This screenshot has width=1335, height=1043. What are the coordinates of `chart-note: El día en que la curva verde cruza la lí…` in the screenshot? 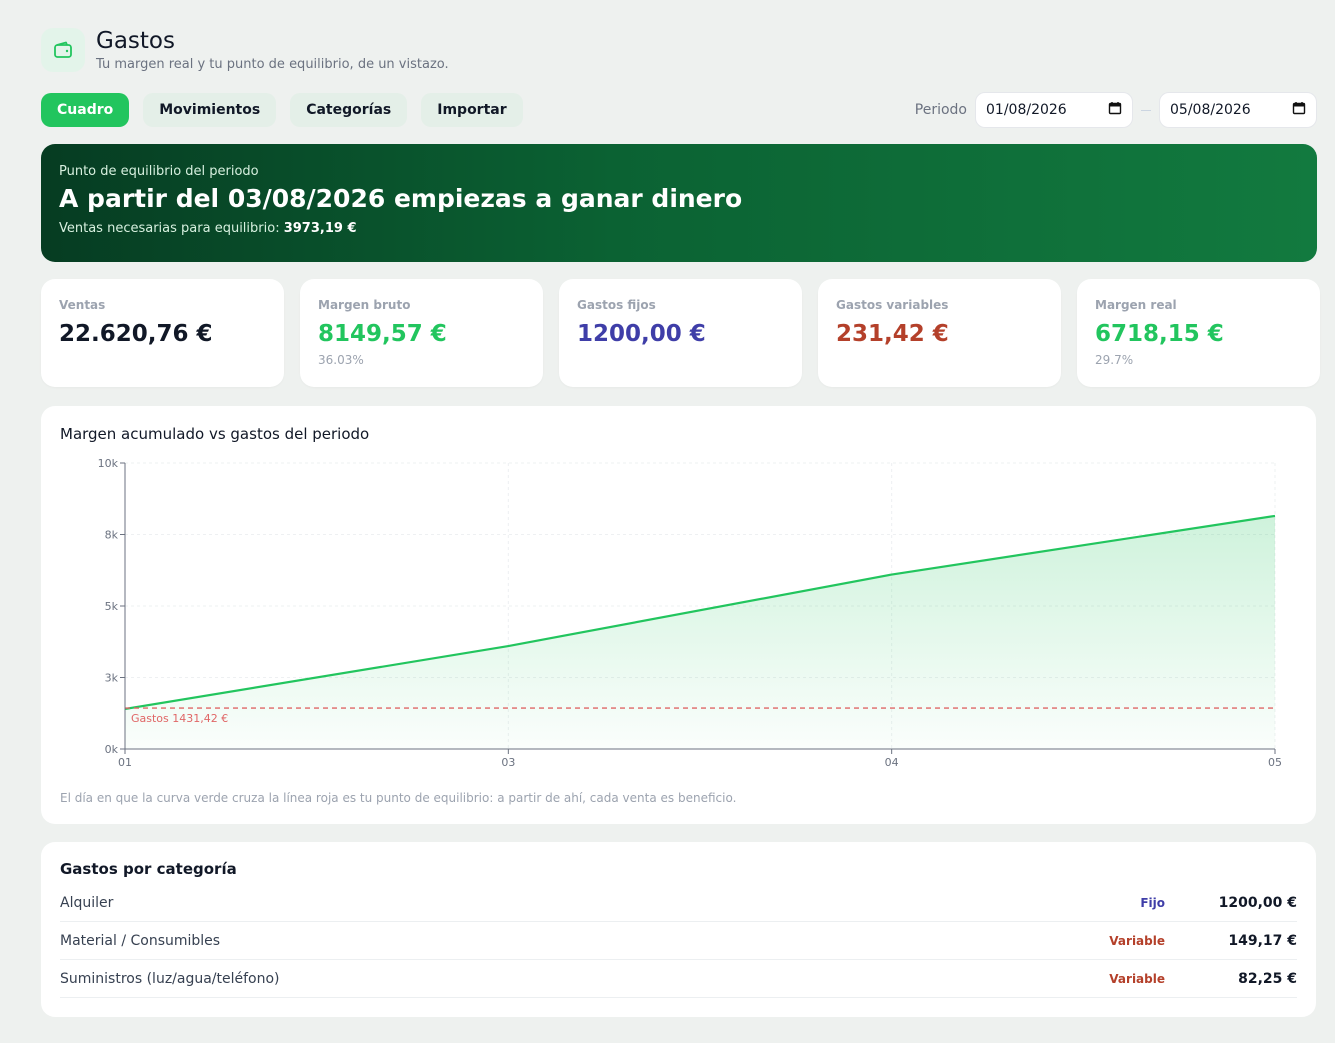 It's located at (398, 798).